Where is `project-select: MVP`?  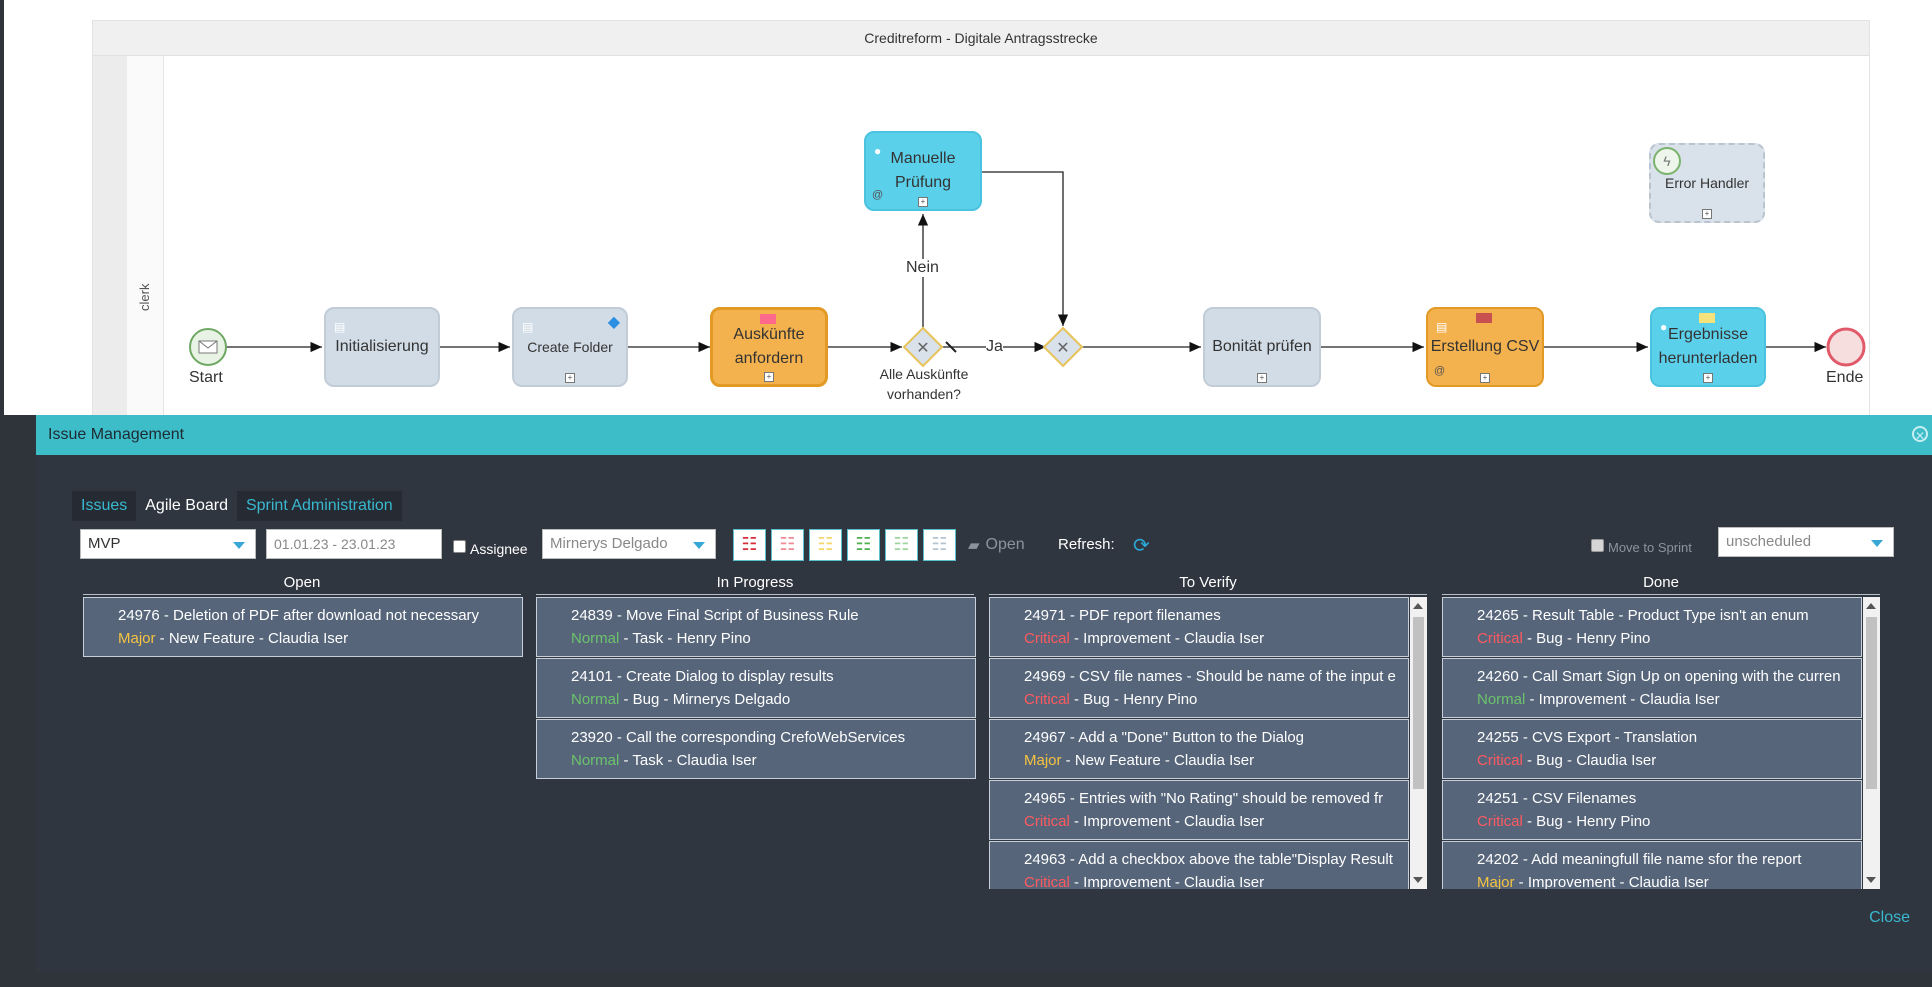
project-select: MVP is located at coordinates (168, 544).